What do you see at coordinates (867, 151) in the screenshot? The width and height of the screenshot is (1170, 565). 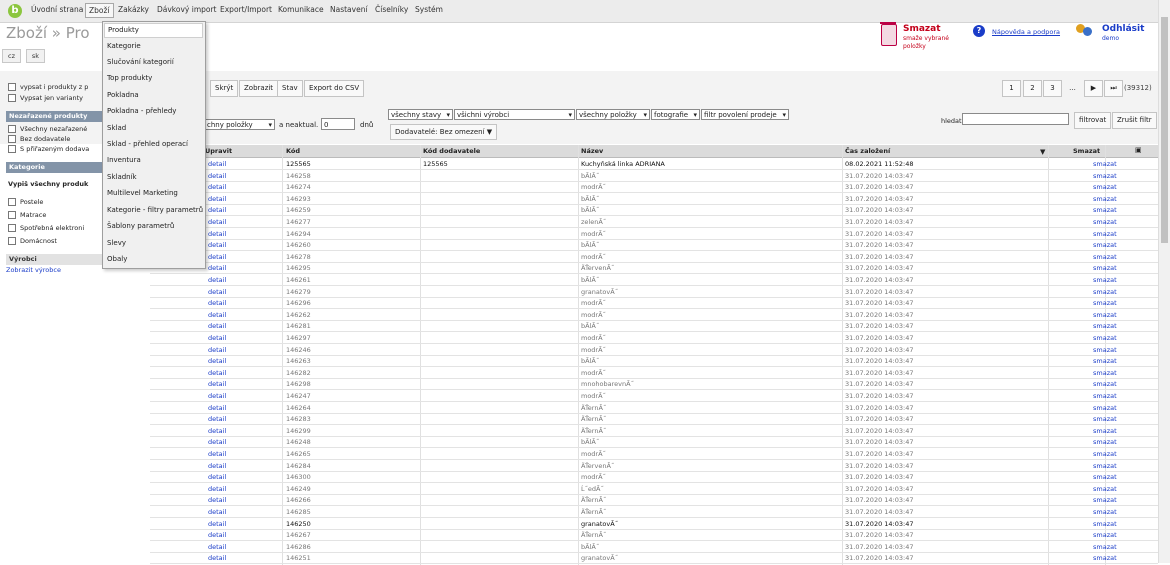 I see `col-cas-zalozeni: Čas založení` at bounding box center [867, 151].